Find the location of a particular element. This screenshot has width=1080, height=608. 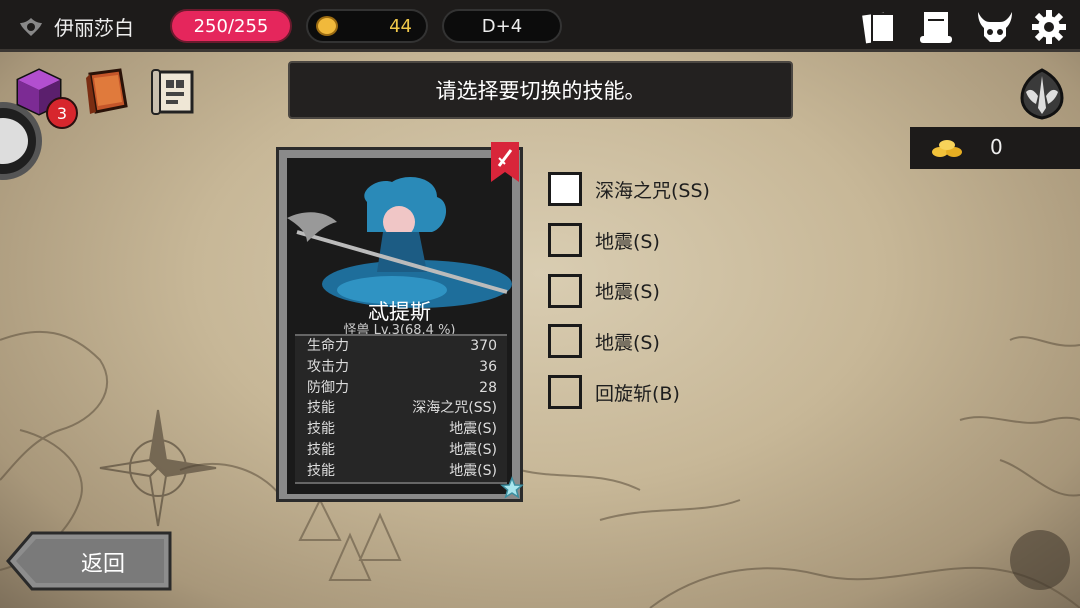

gold-value: 44 is located at coordinates (400, 26).